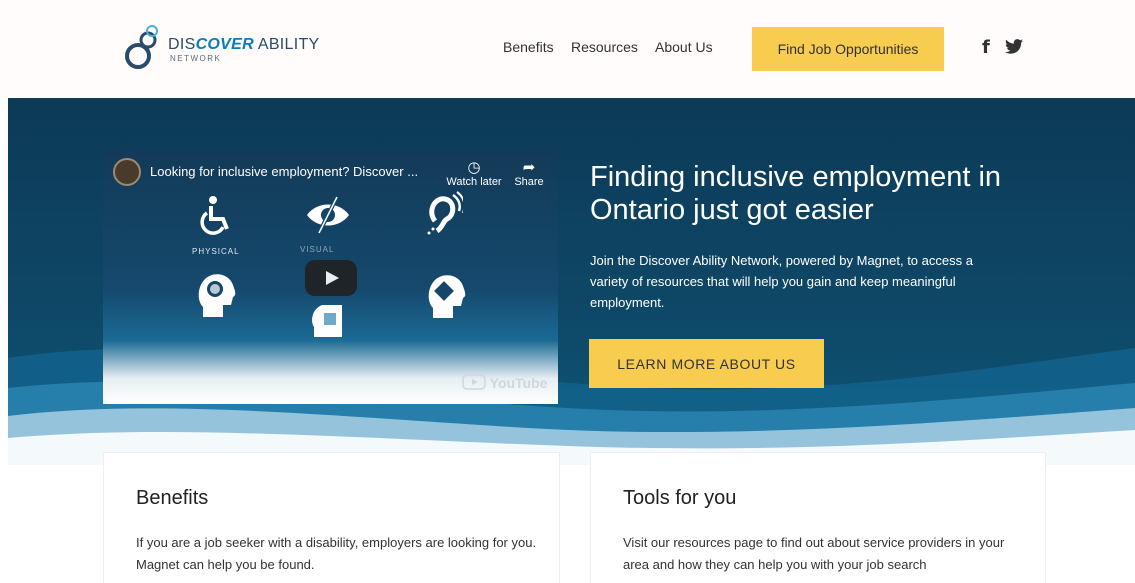 This screenshot has width=1135, height=583. I want to click on nav-benefits: Benefits, so click(528, 47).